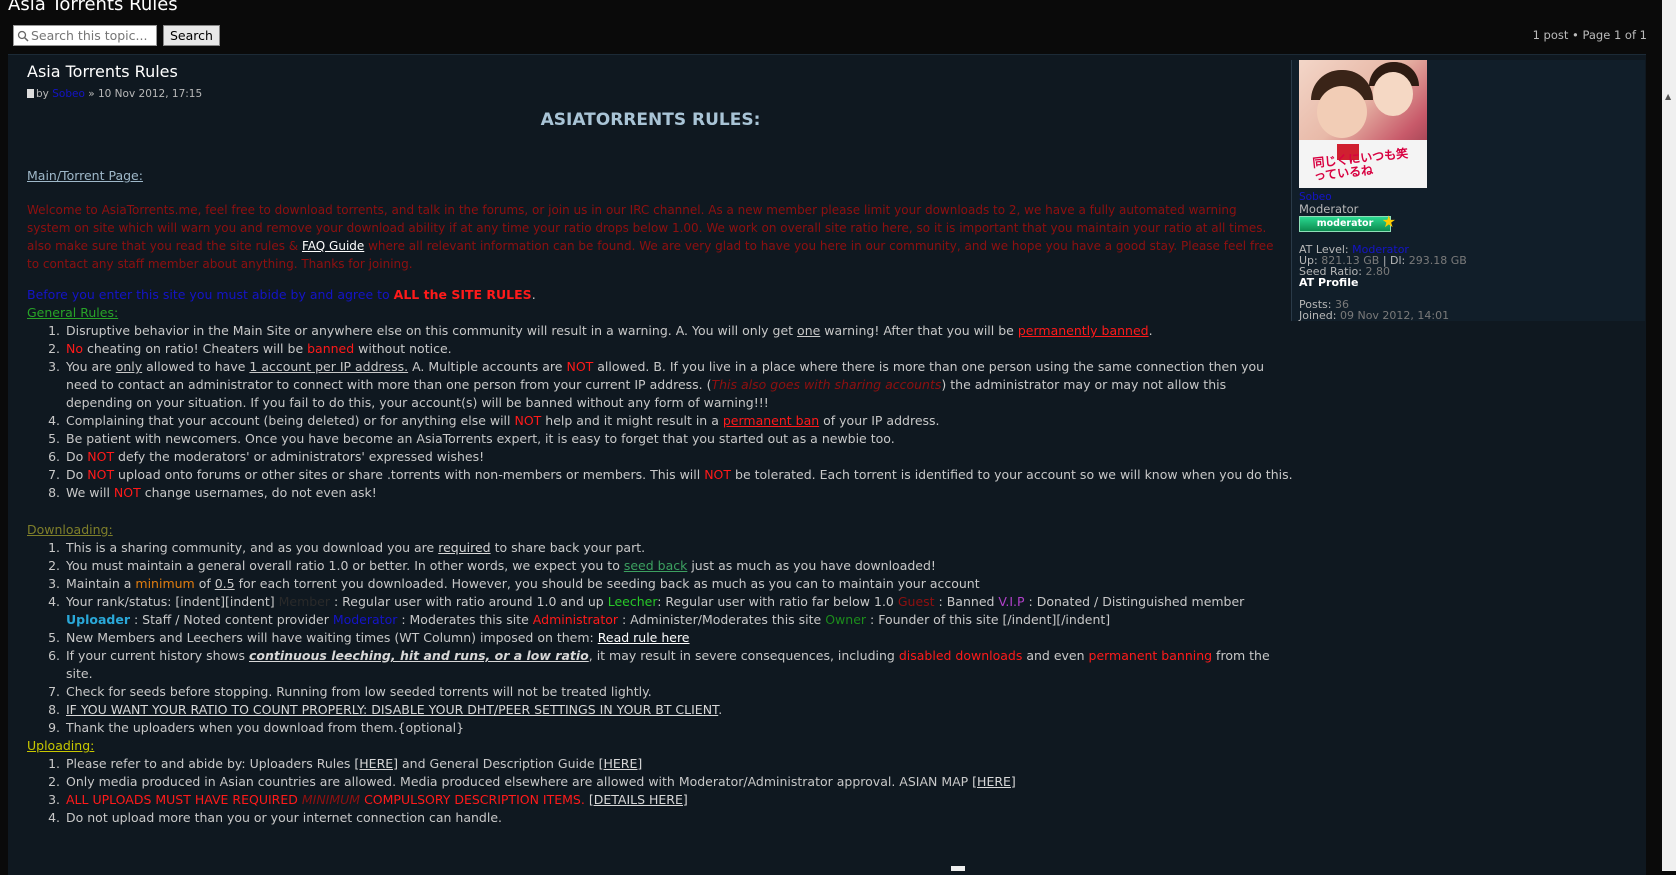 Image resolution: width=1676 pixels, height=875 pixels. Describe the element at coordinates (958, 868) in the screenshot. I see `resize-handle` at that location.